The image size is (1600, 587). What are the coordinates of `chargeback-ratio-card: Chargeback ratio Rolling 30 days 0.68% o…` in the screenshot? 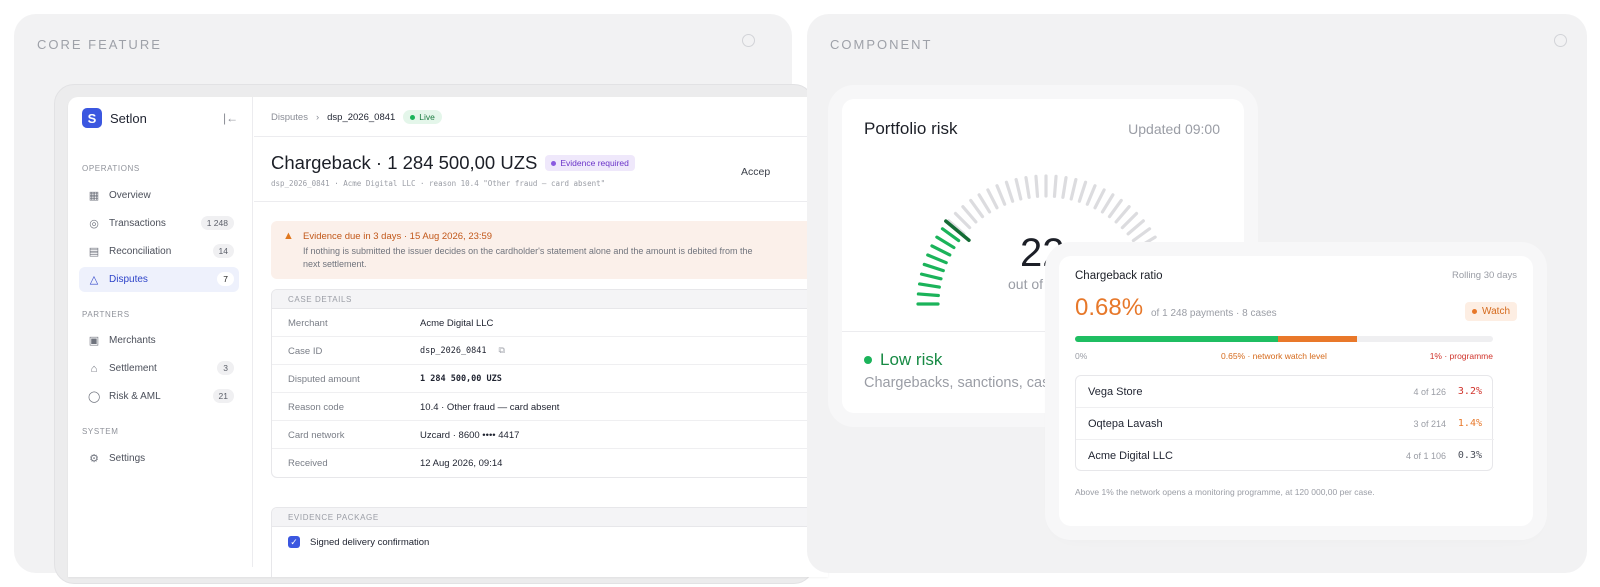 It's located at (1296, 391).